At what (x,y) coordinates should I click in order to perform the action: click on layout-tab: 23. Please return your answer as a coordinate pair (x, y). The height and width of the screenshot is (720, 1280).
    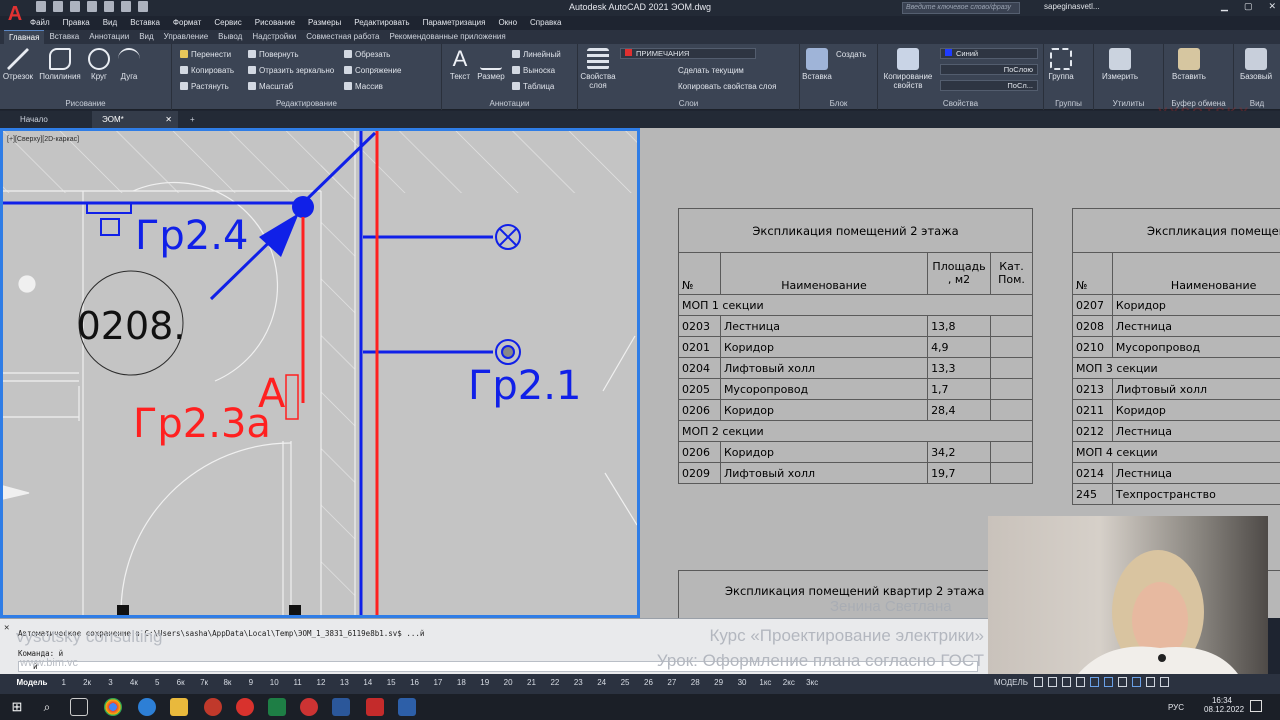
    Looking at the image, I should click on (578, 682).